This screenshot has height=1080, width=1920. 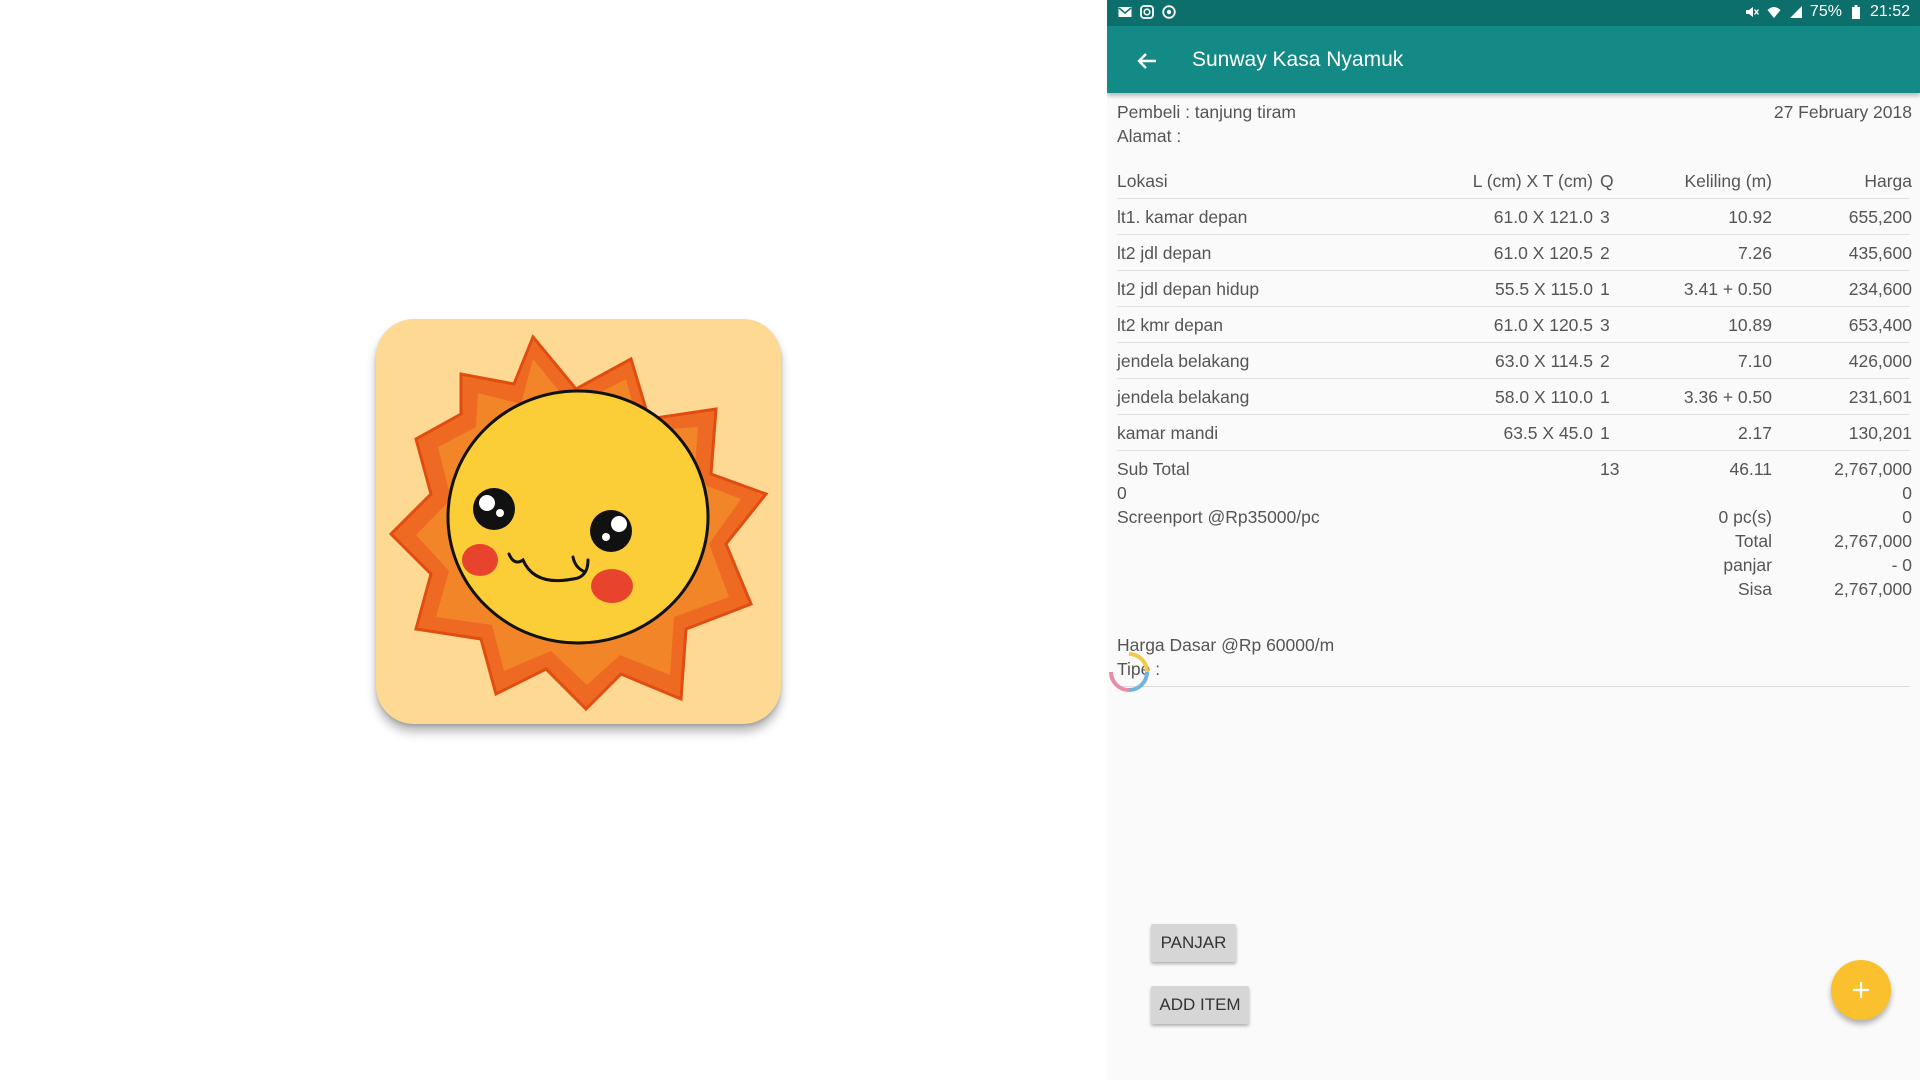 What do you see at coordinates (1142, 181) in the screenshot?
I see `col-lokasi: Lokasi` at bounding box center [1142, 181].